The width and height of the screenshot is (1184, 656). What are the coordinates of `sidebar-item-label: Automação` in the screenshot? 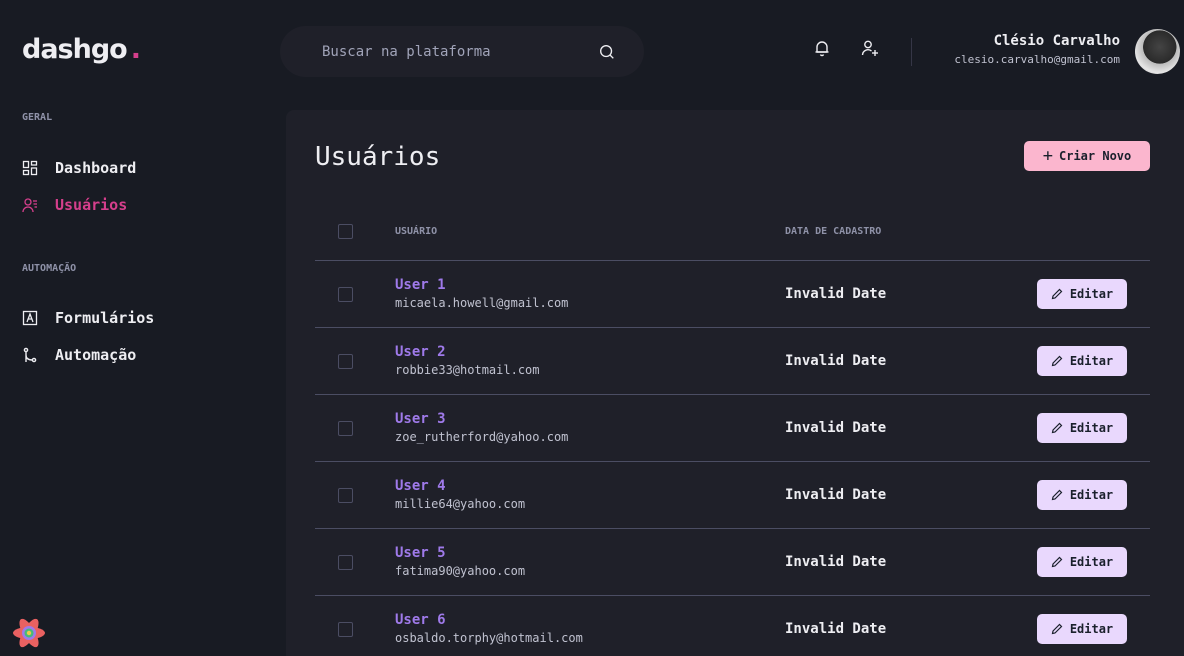 It's located at (96, 355).